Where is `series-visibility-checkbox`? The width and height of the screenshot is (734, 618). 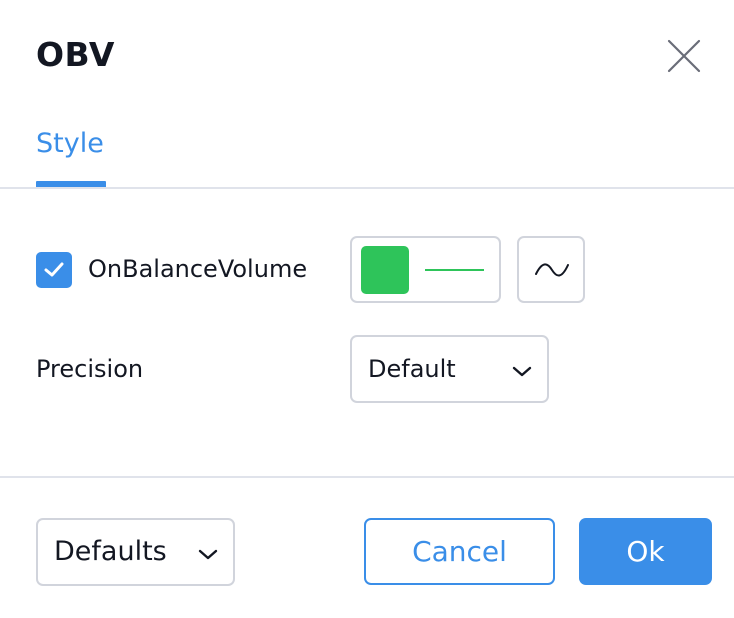 series-visibility-checkbox is located at coordinates (54, 270).